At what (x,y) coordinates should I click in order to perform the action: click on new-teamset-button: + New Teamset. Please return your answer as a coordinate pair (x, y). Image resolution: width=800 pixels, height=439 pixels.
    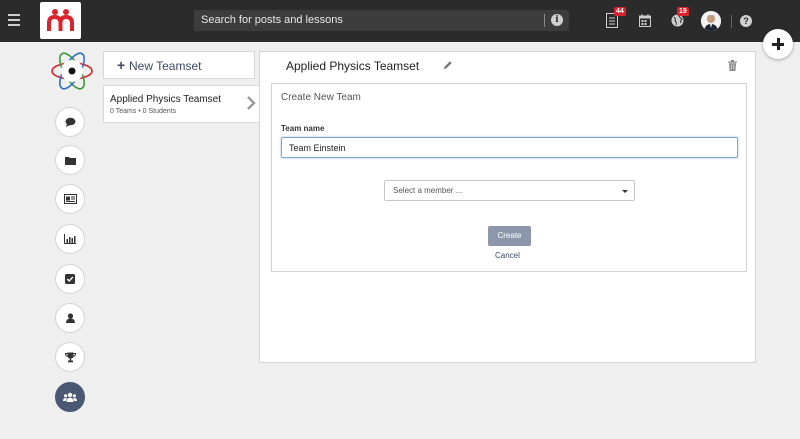
    Looking at the image, I should click on (179, 65).